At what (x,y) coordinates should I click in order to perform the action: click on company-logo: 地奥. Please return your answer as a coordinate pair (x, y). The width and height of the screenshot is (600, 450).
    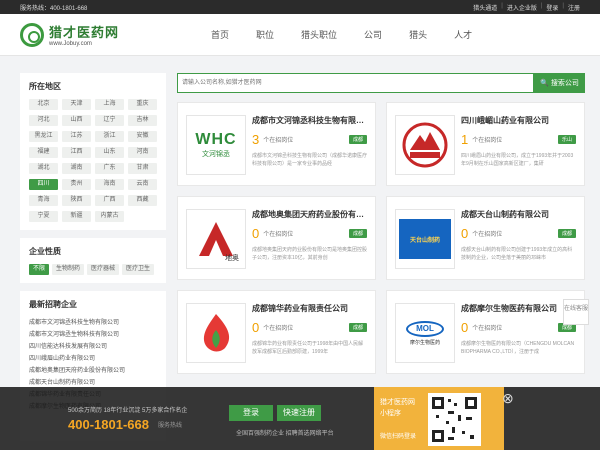
    Looking at the image, I should click on (216, 239).